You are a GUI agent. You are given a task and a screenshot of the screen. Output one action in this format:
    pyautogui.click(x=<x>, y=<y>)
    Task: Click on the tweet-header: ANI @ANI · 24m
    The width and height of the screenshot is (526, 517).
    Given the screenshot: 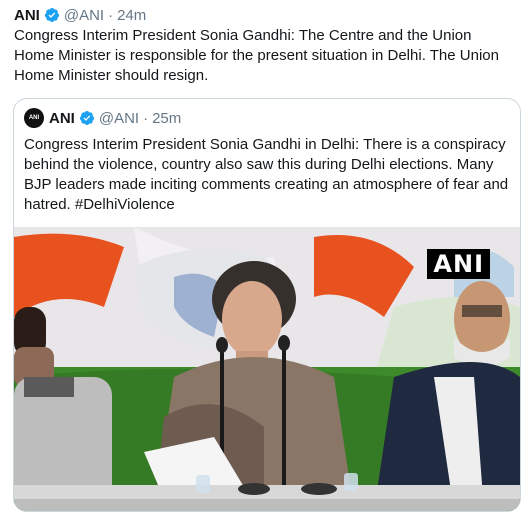 What is the action you would take?
    pyautogui.click(x=80, y=15)
    